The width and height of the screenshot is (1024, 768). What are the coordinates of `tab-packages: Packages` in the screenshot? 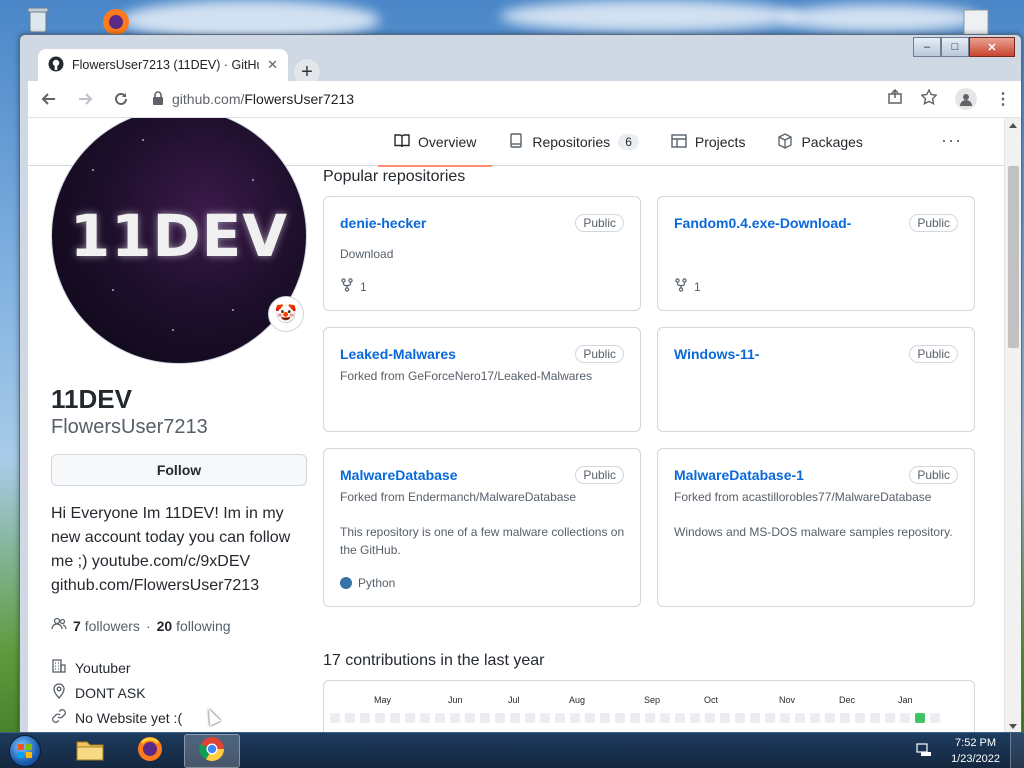 It's located at (819, 142).